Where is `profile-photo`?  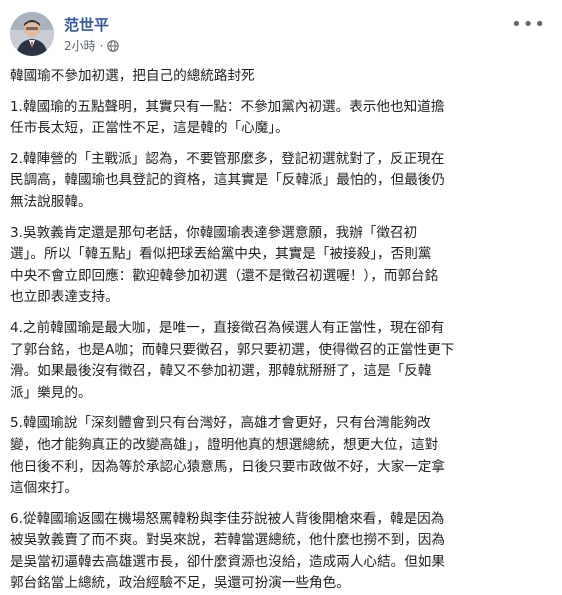 profile-photo is located at coordinates (32, 34).